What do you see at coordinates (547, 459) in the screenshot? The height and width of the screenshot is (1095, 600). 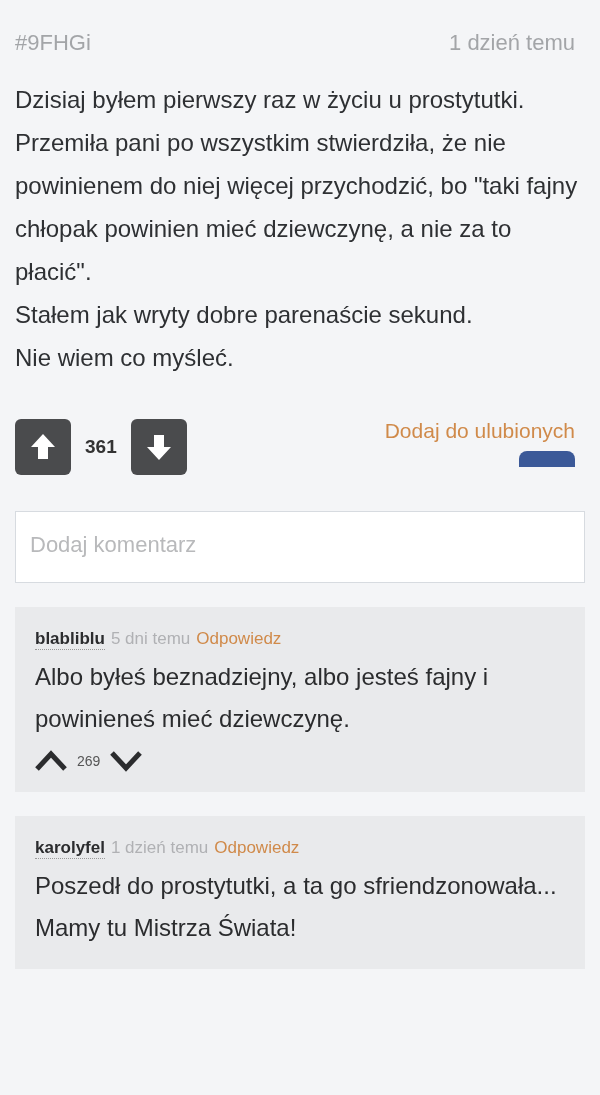 I see `share-icon` at bounding box center [547, 459].